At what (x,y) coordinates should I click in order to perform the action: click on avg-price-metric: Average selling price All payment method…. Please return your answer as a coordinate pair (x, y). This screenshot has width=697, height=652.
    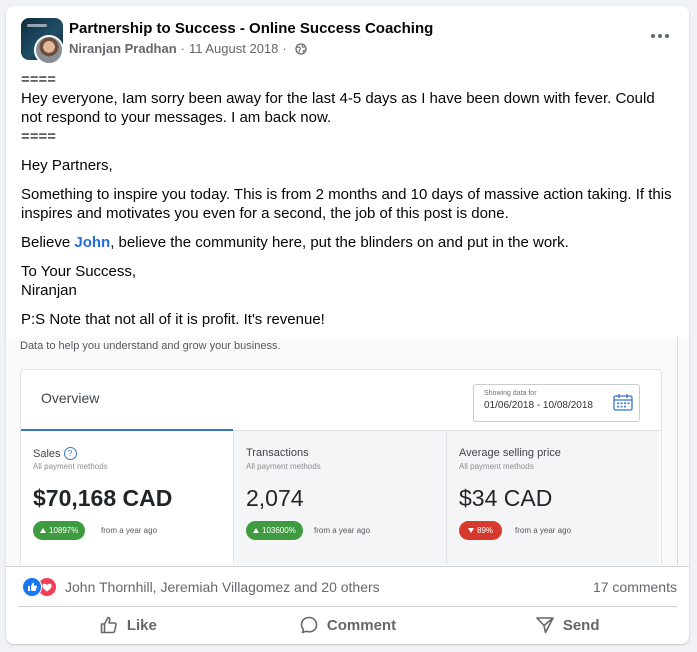
    Looking at the image, I should click on (552, 498).